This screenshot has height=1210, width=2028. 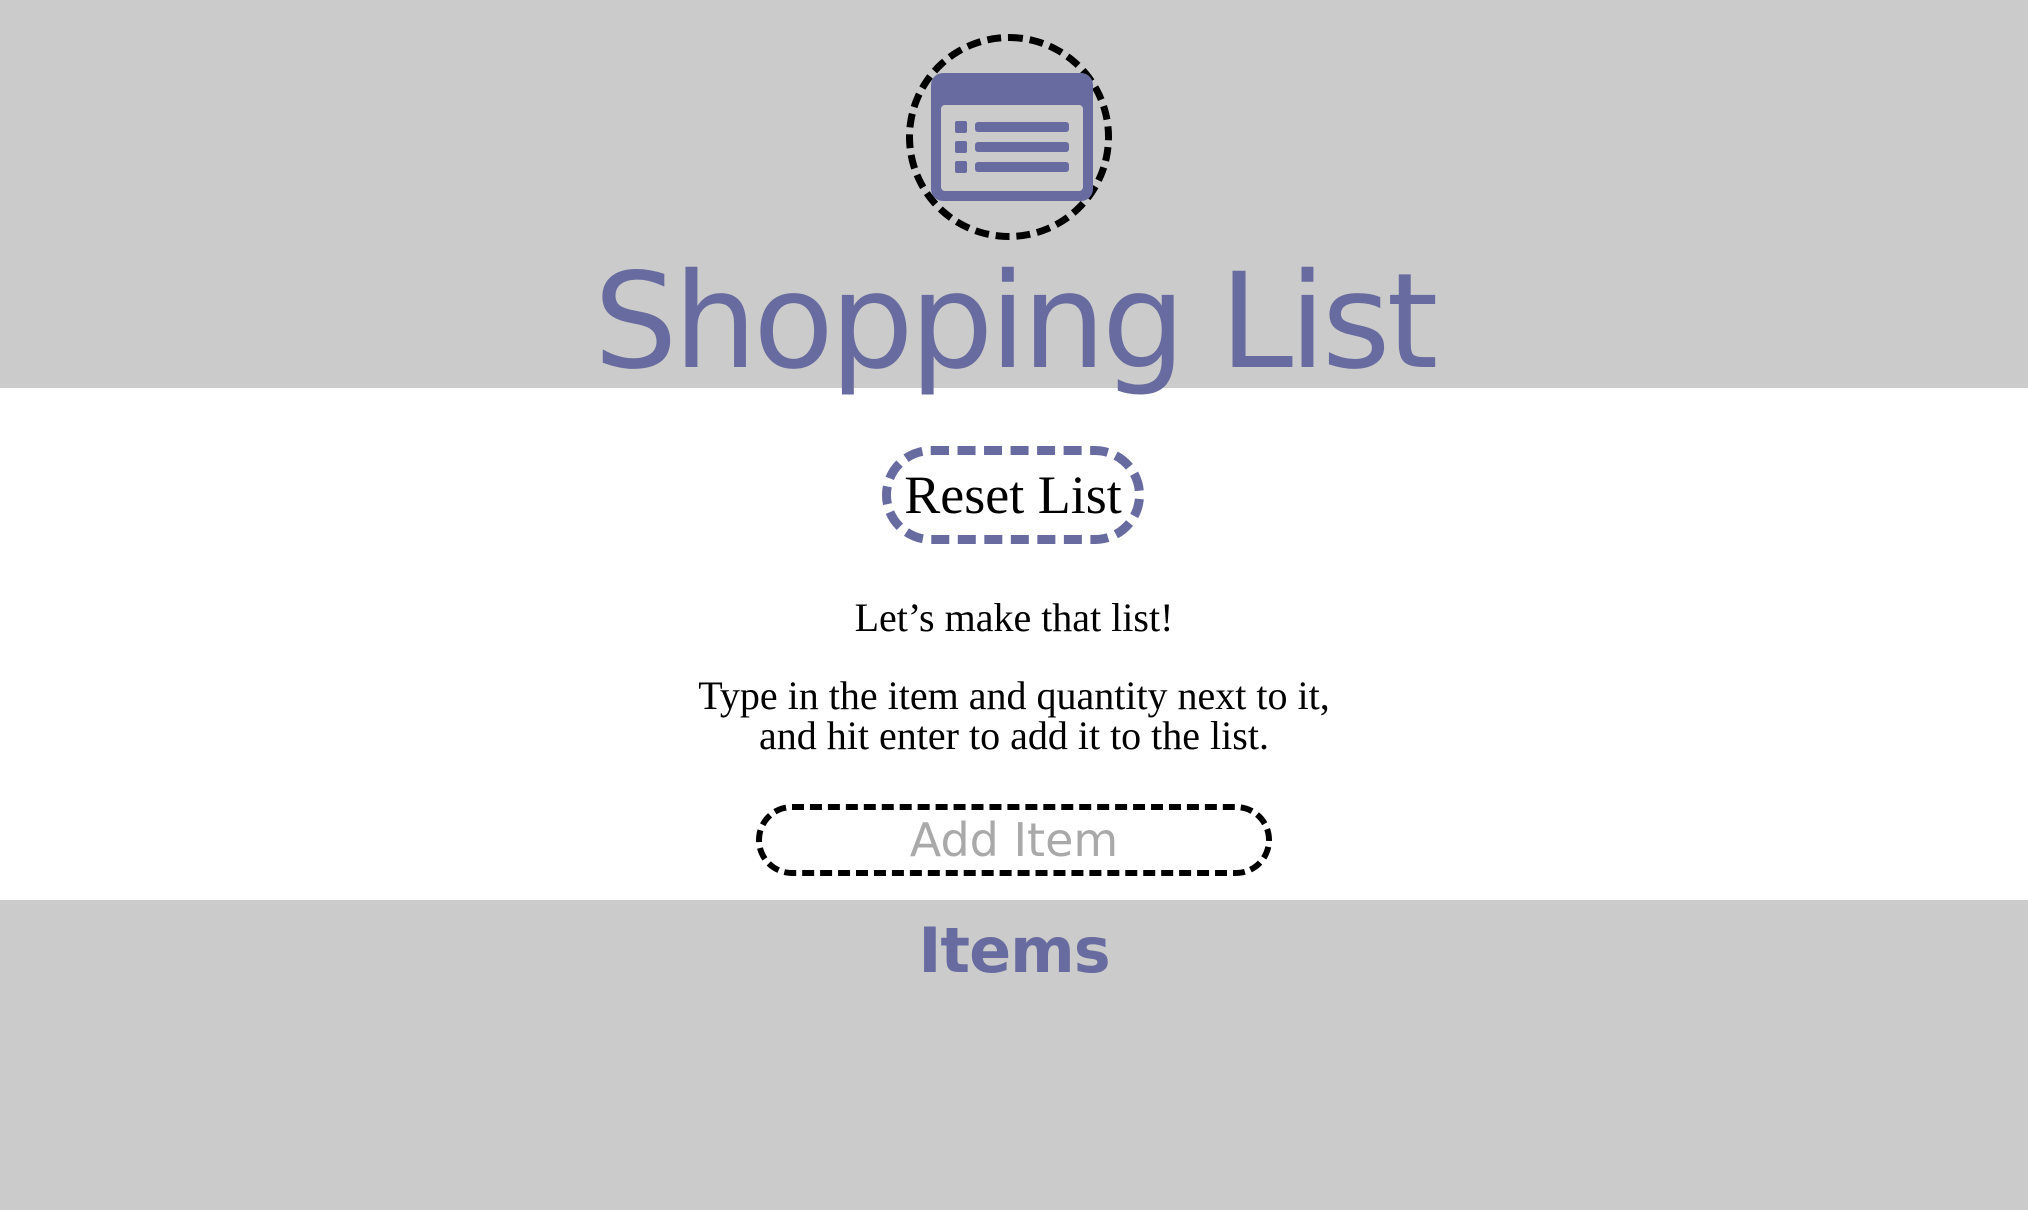 What do you see at coordinates (1014, 950) in the screenshot?
I see `items-heading: Items` at bounding box center [1014, 950].